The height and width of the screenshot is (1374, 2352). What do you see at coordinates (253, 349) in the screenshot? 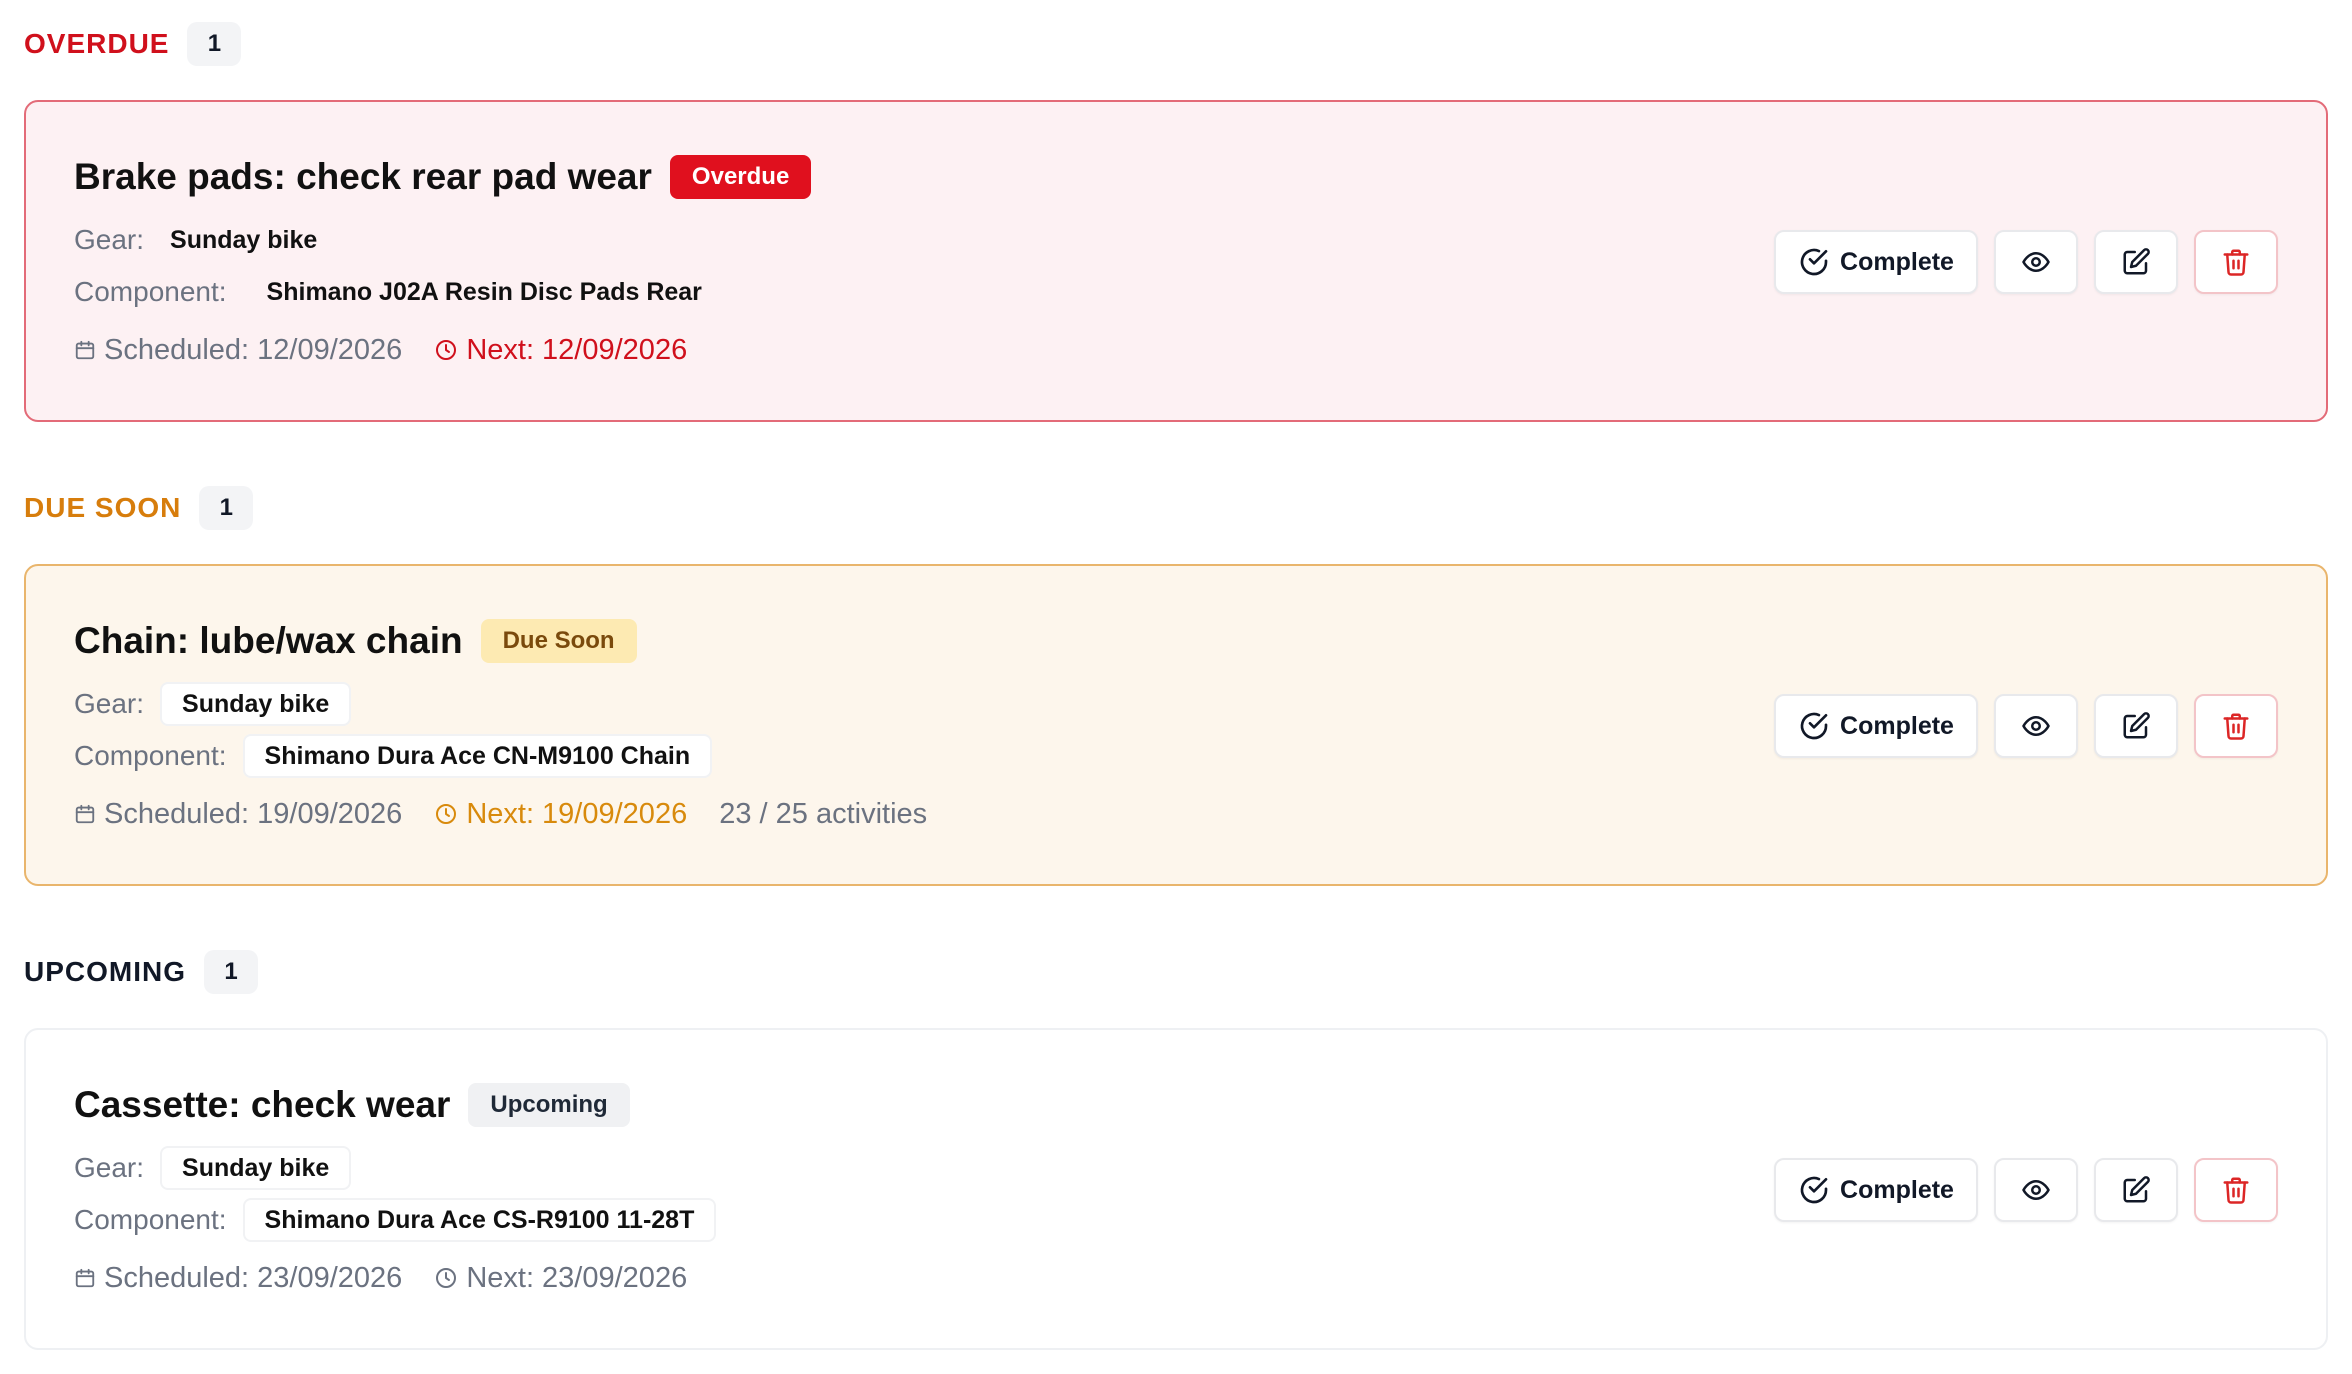
I see `scheduled-text: Scheduled: 12/09/2026` at bounding box center [253, 349].